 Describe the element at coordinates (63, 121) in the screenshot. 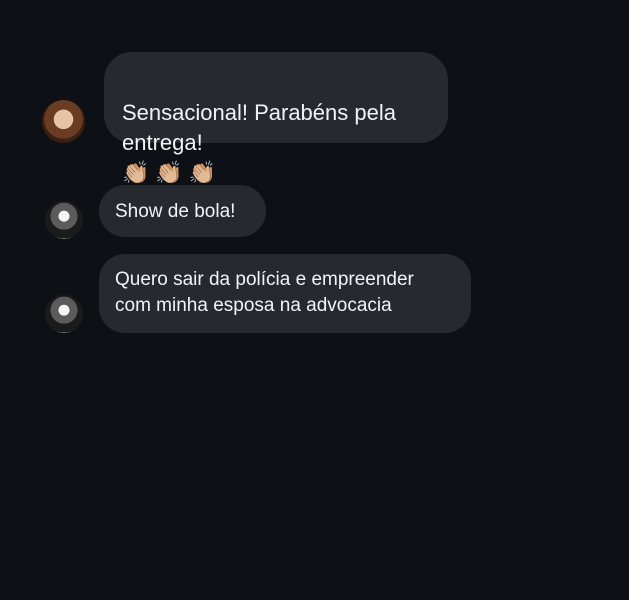

I see `user-avatar-woman-icon` at that location.